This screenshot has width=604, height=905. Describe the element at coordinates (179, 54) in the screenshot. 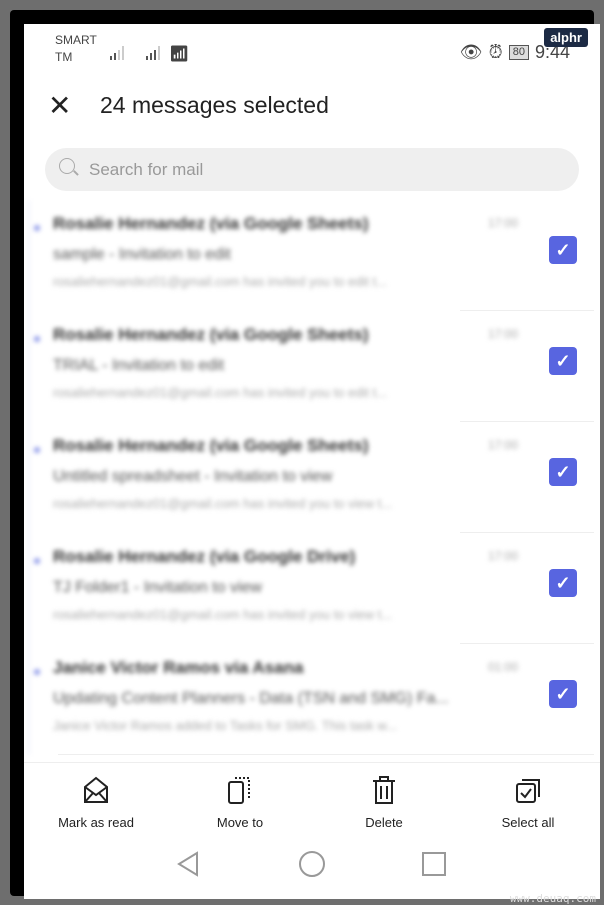

I see `wifi-icon: 📶︎` at that location.